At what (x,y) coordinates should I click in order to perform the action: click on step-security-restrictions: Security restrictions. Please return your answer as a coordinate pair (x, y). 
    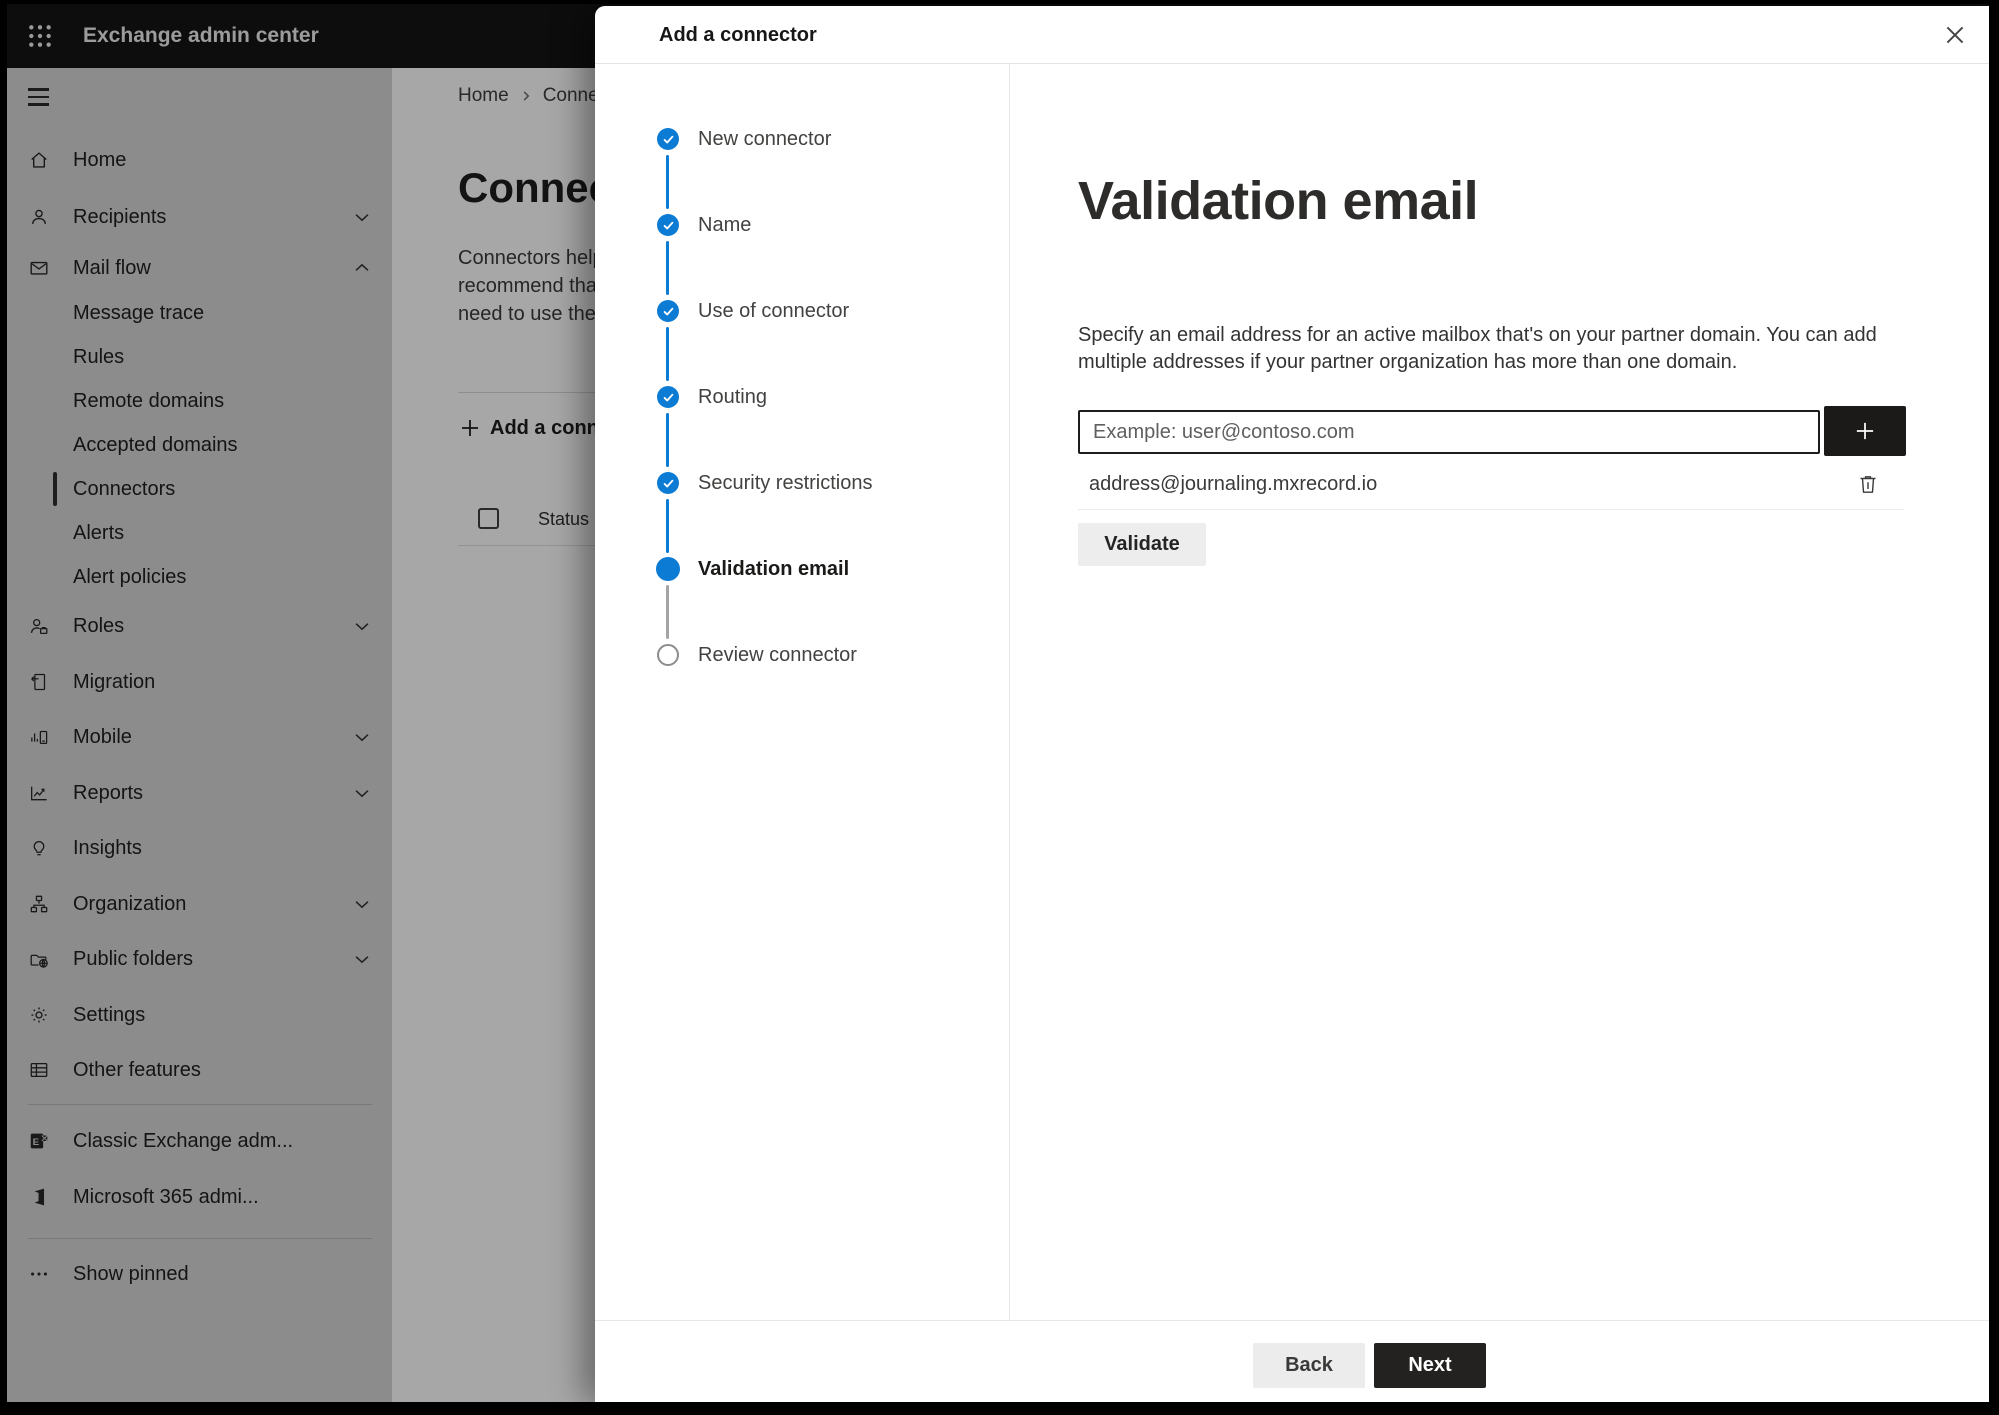
    Looking at the image, I should click on (802, 483).